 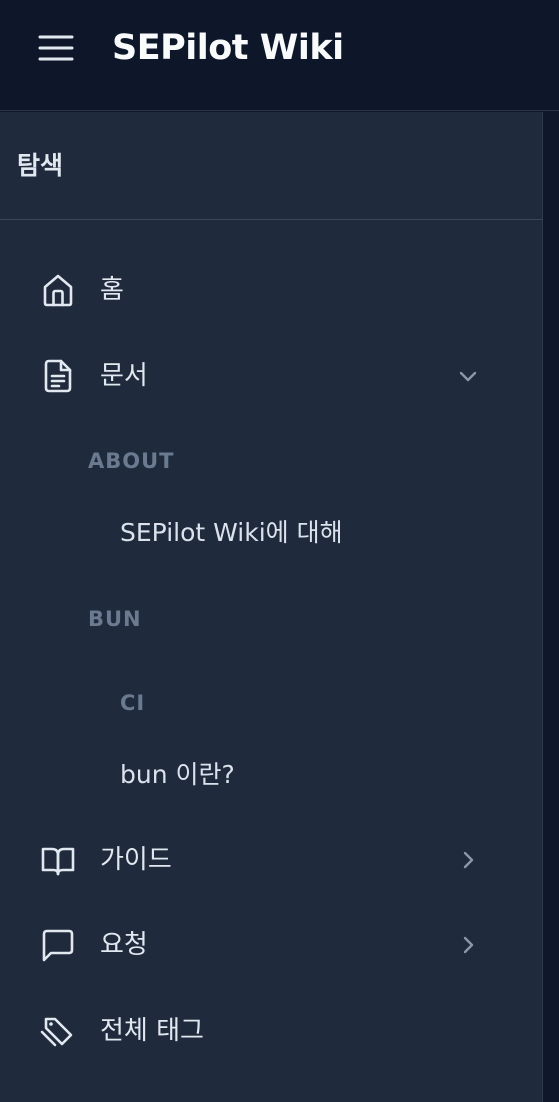 What do you see at coordinates (136, 860) in the screenshot?
I see `sidebar-item-label: 가이드` at bounding box center [136, 860].